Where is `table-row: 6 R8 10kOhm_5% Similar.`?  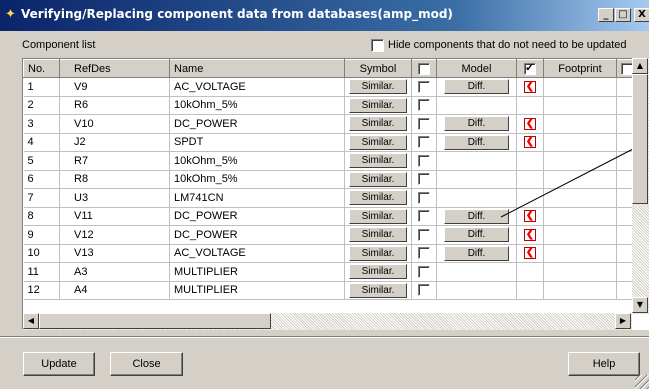 table-row: 6 R8 10kOhm_5% Similar. is located at coordinates (330, 179).